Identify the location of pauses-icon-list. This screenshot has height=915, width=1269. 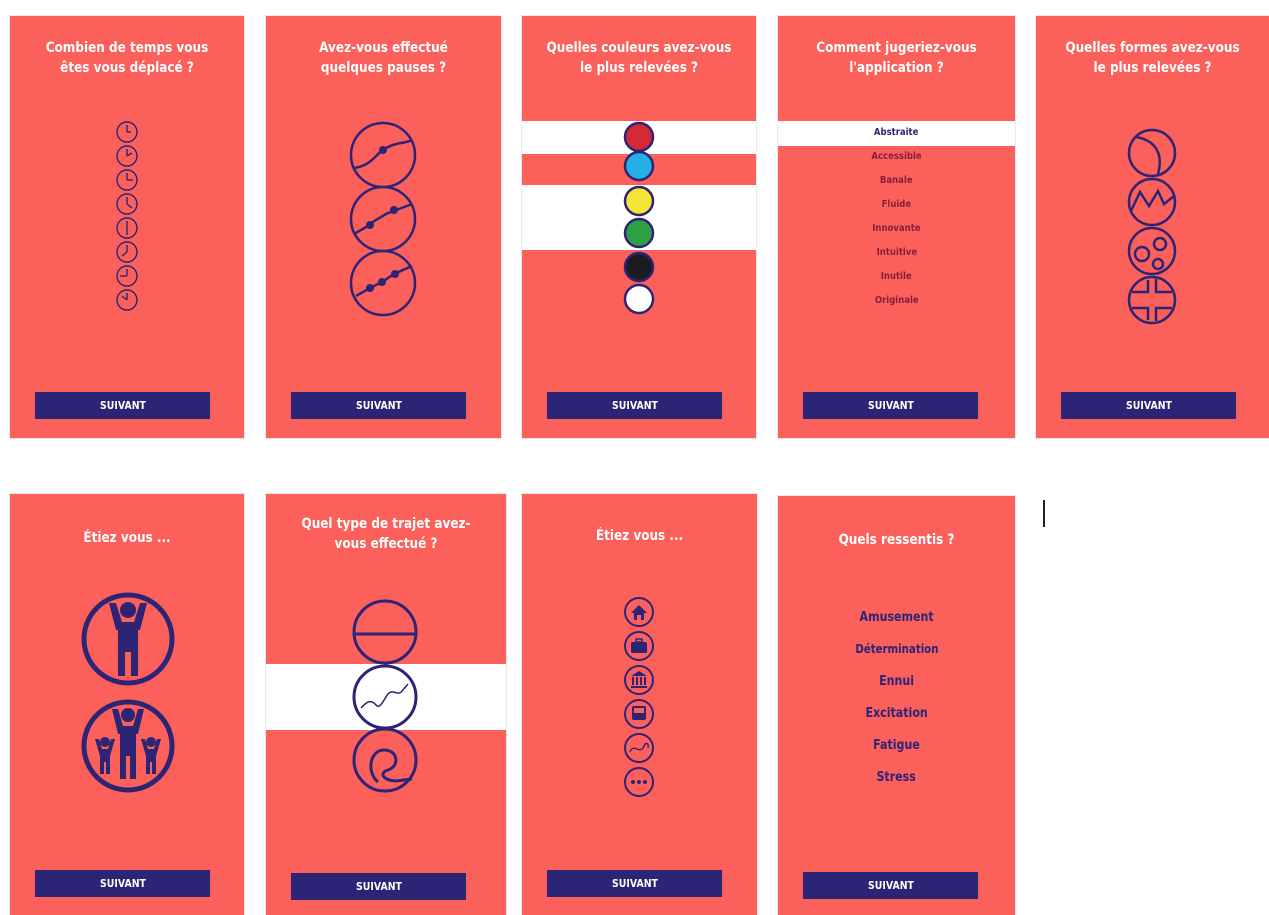
(383, 219).